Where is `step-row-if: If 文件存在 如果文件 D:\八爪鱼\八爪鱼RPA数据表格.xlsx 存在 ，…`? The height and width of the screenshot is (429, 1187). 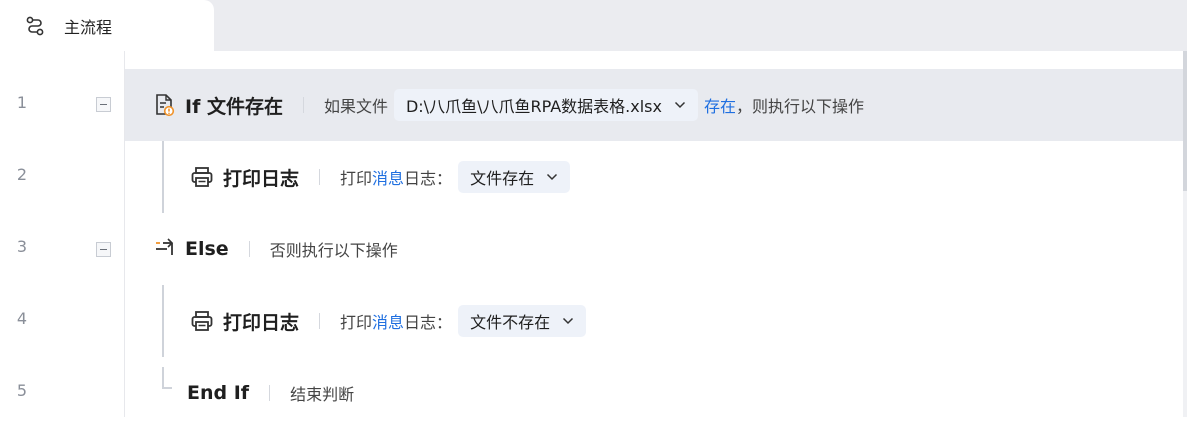 step-row-if: If 文件存在 如果文件 D:\八爪鱼\八爪鱼RPA数据表格.xlsx 存在 ，… is located at coordinates (654, 105).